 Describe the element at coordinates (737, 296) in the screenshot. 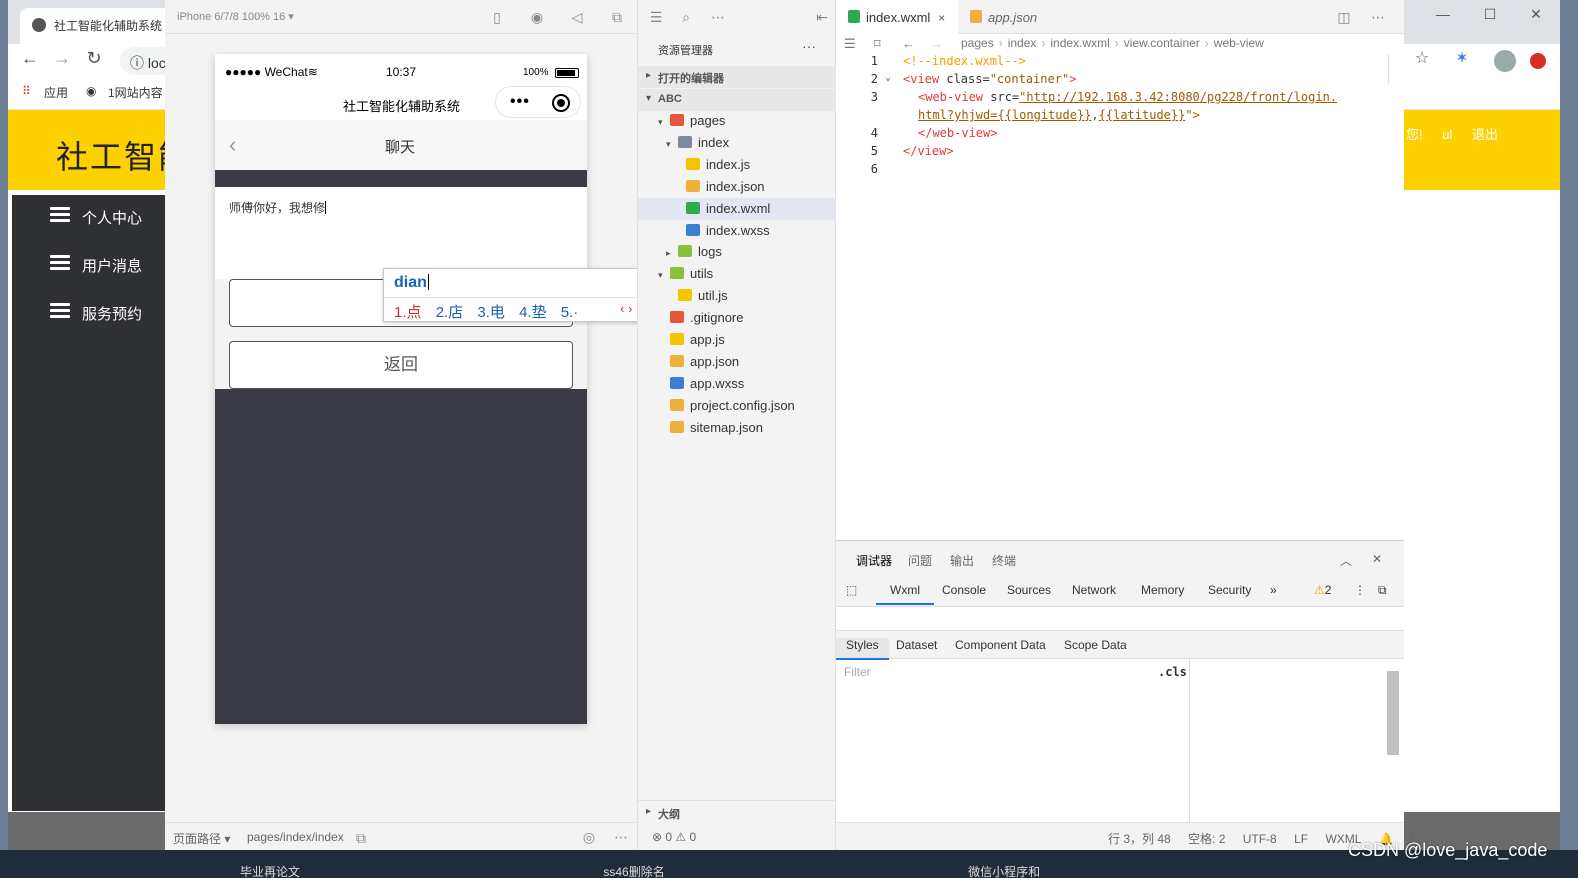

I see `tree-item: util.js` at that location.